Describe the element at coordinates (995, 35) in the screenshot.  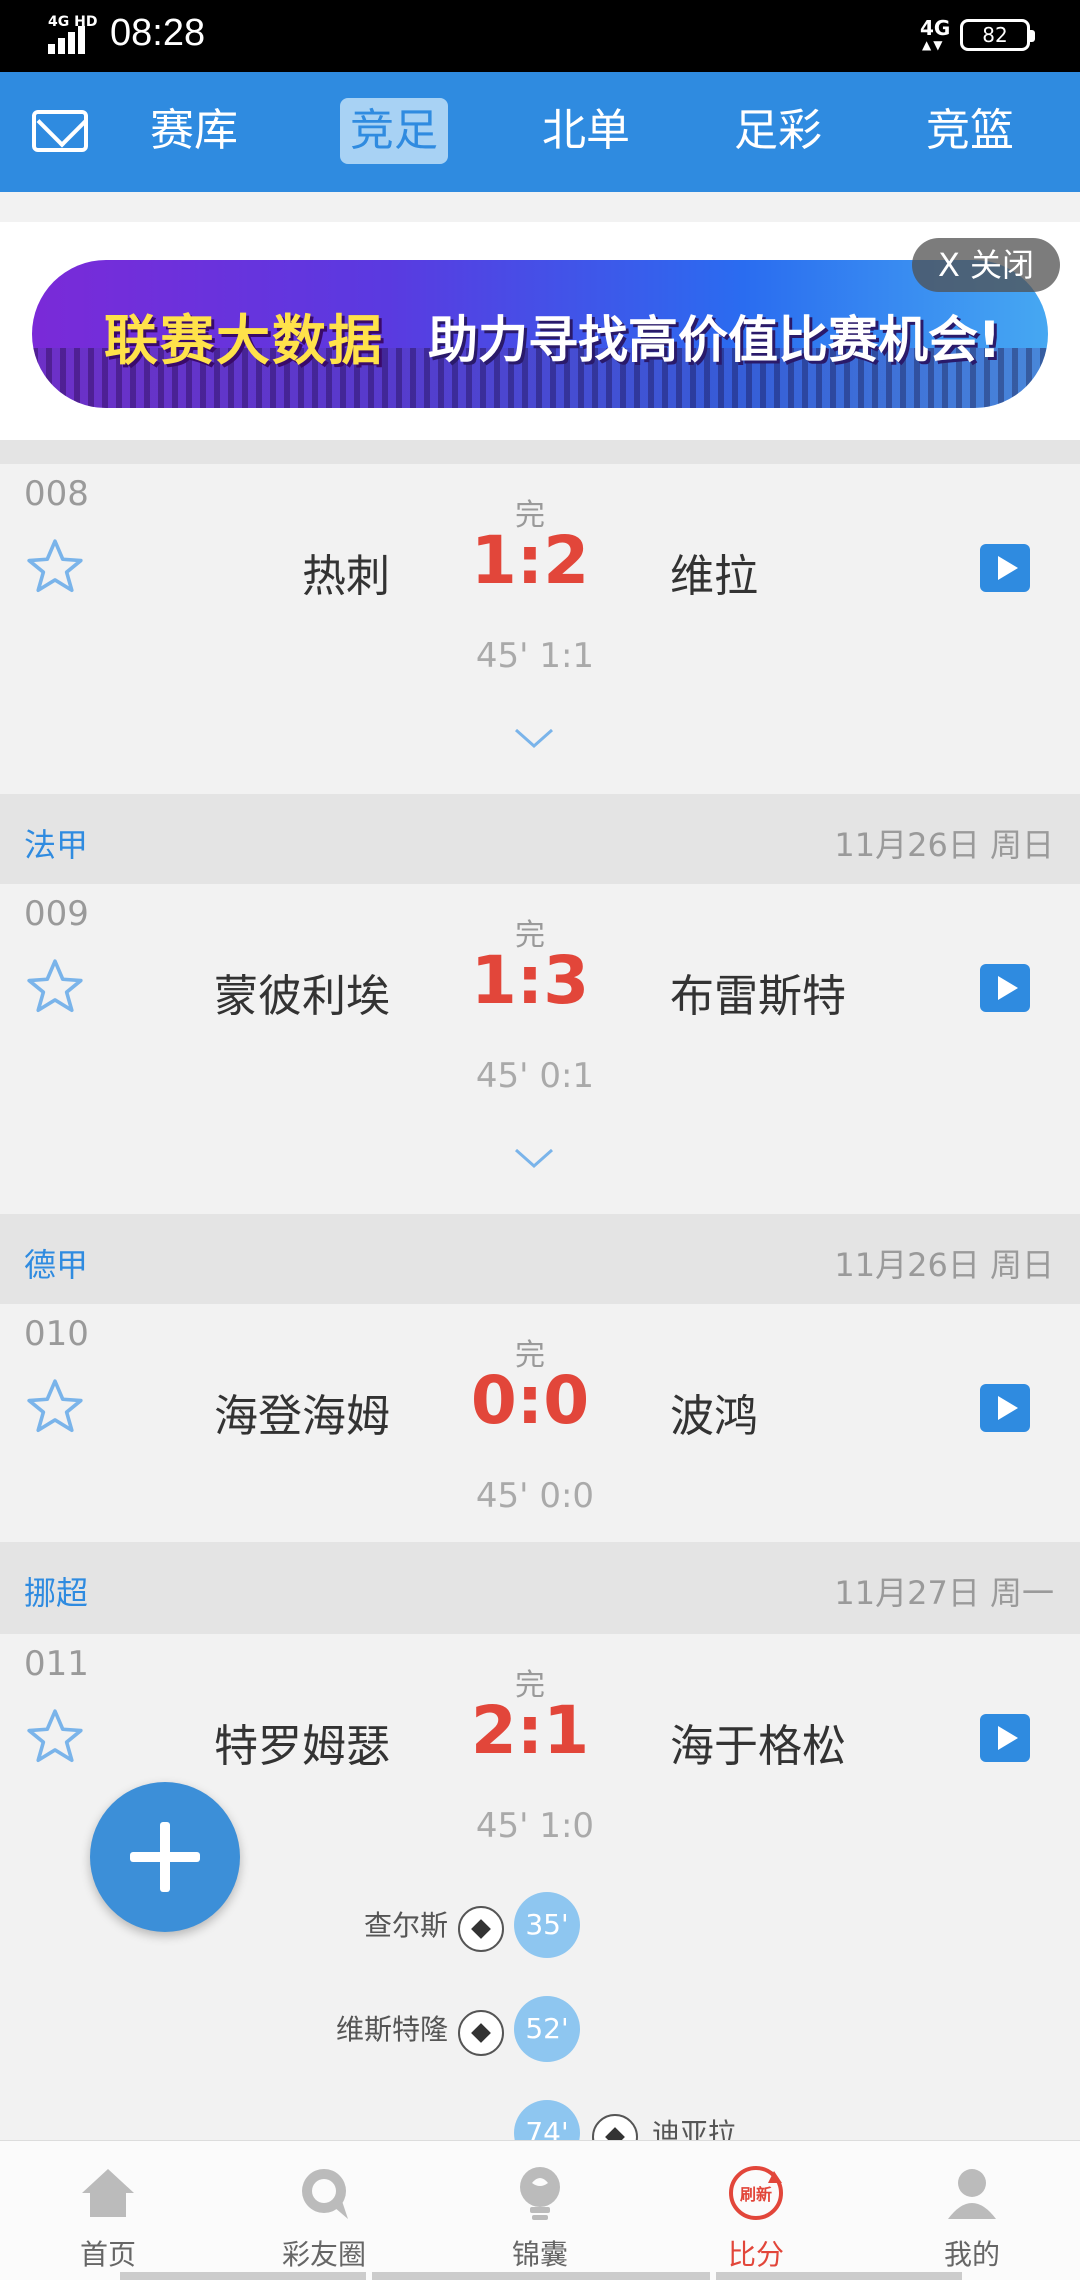
I see `battery-level: 82` at that location.